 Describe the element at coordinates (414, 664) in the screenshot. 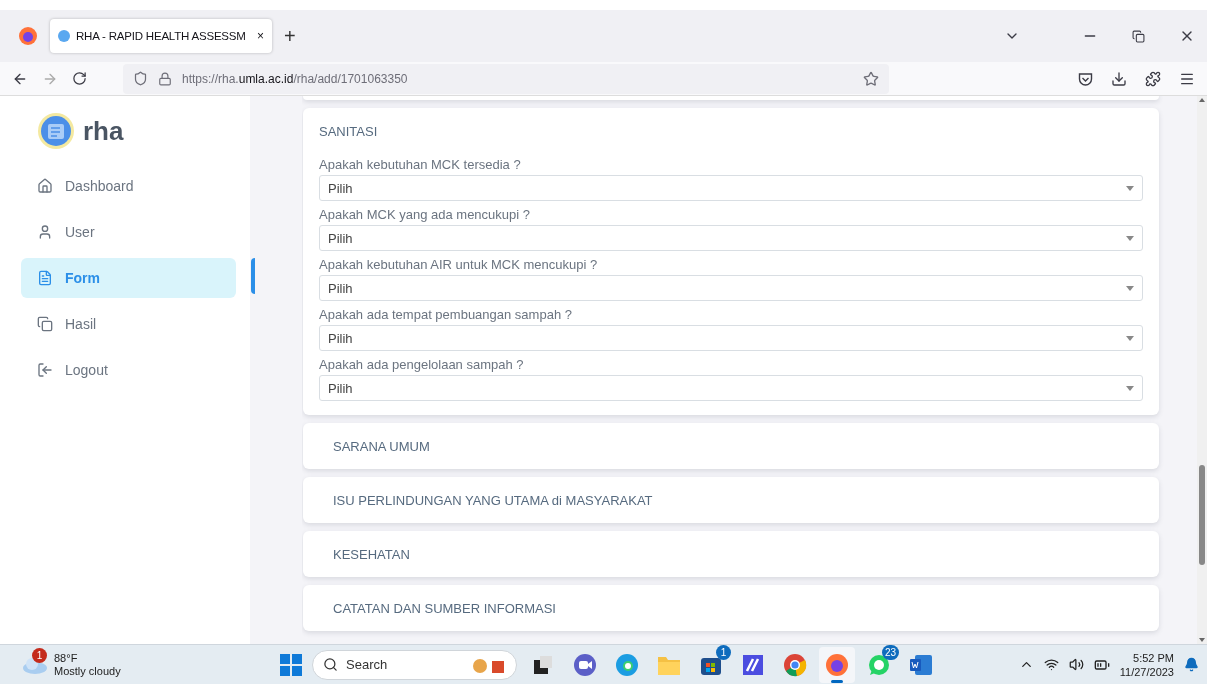

I see `search-field: Search` at that location.